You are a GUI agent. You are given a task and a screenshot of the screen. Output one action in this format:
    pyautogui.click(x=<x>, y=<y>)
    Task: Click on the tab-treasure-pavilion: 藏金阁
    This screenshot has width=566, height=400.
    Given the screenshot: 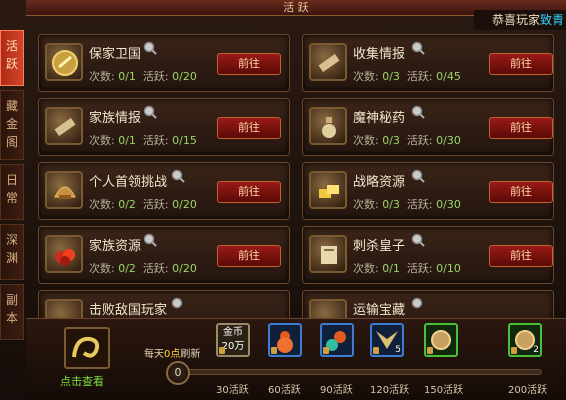 What is the action you would take?
    pyautogui.click(x=12, y=125)
    